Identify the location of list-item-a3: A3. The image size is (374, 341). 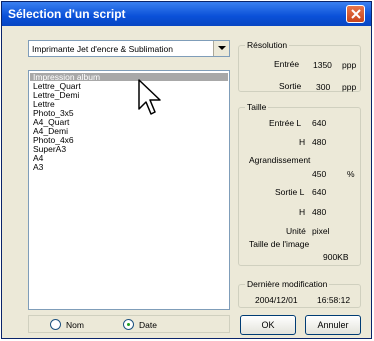
(129, 167).